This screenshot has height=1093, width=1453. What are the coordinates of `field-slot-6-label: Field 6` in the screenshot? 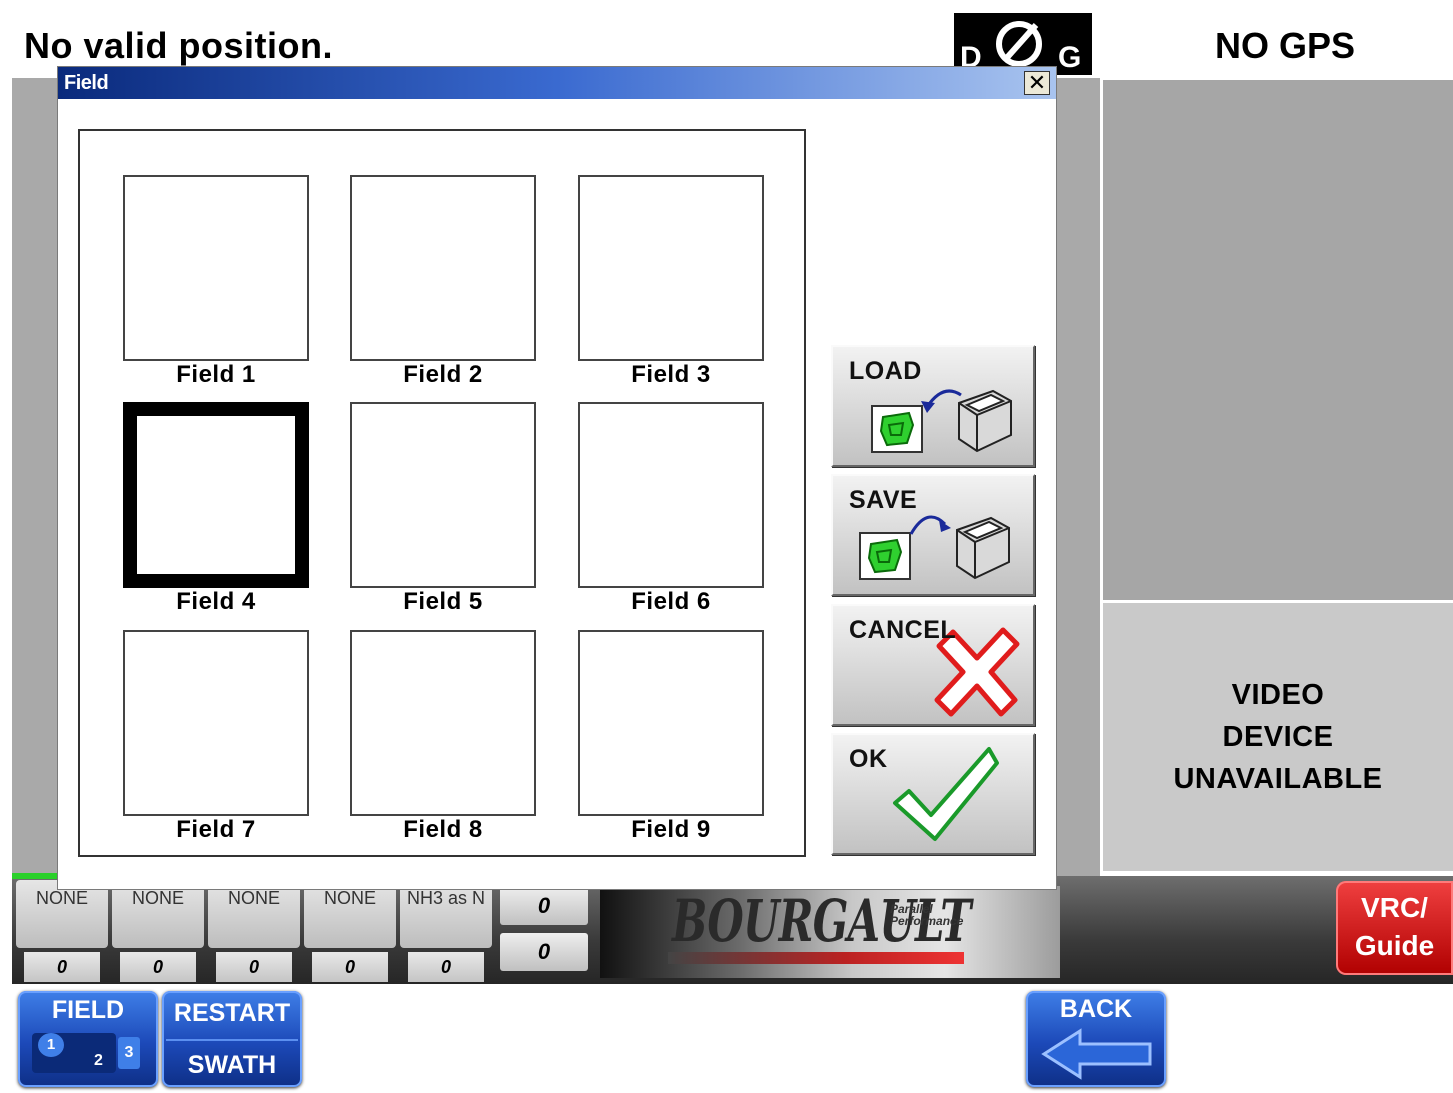 It's located at (671, 601).